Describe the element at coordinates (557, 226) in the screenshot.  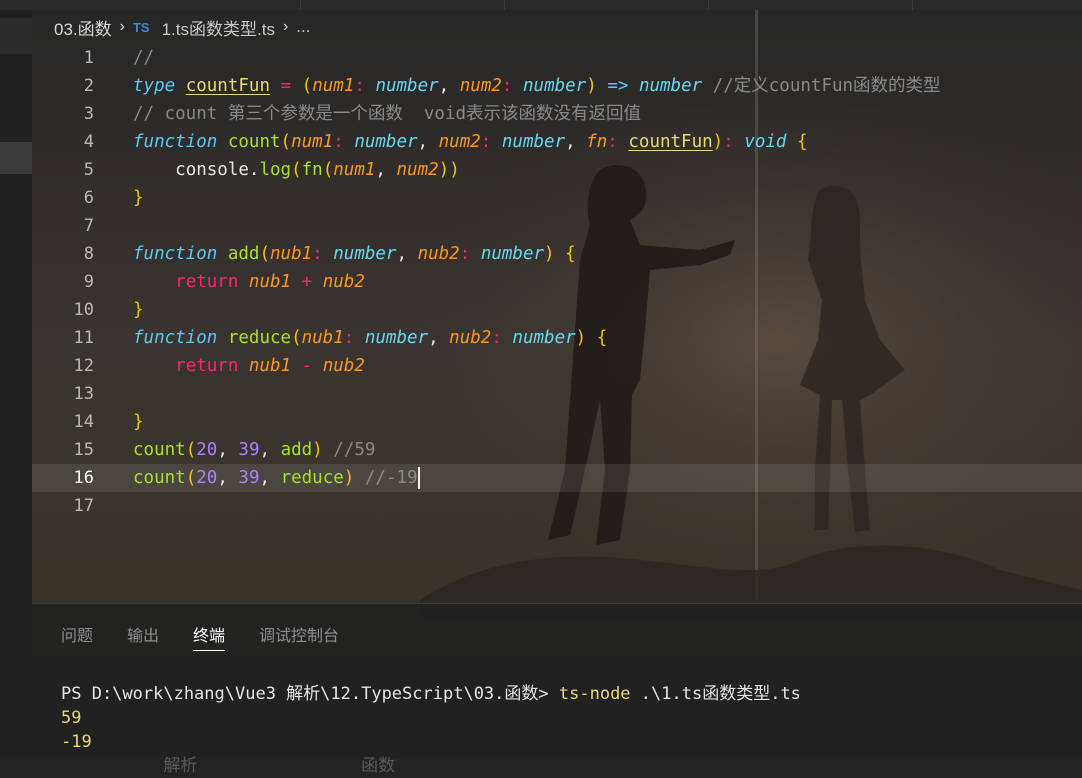
I see `code-line: 7` at that location.